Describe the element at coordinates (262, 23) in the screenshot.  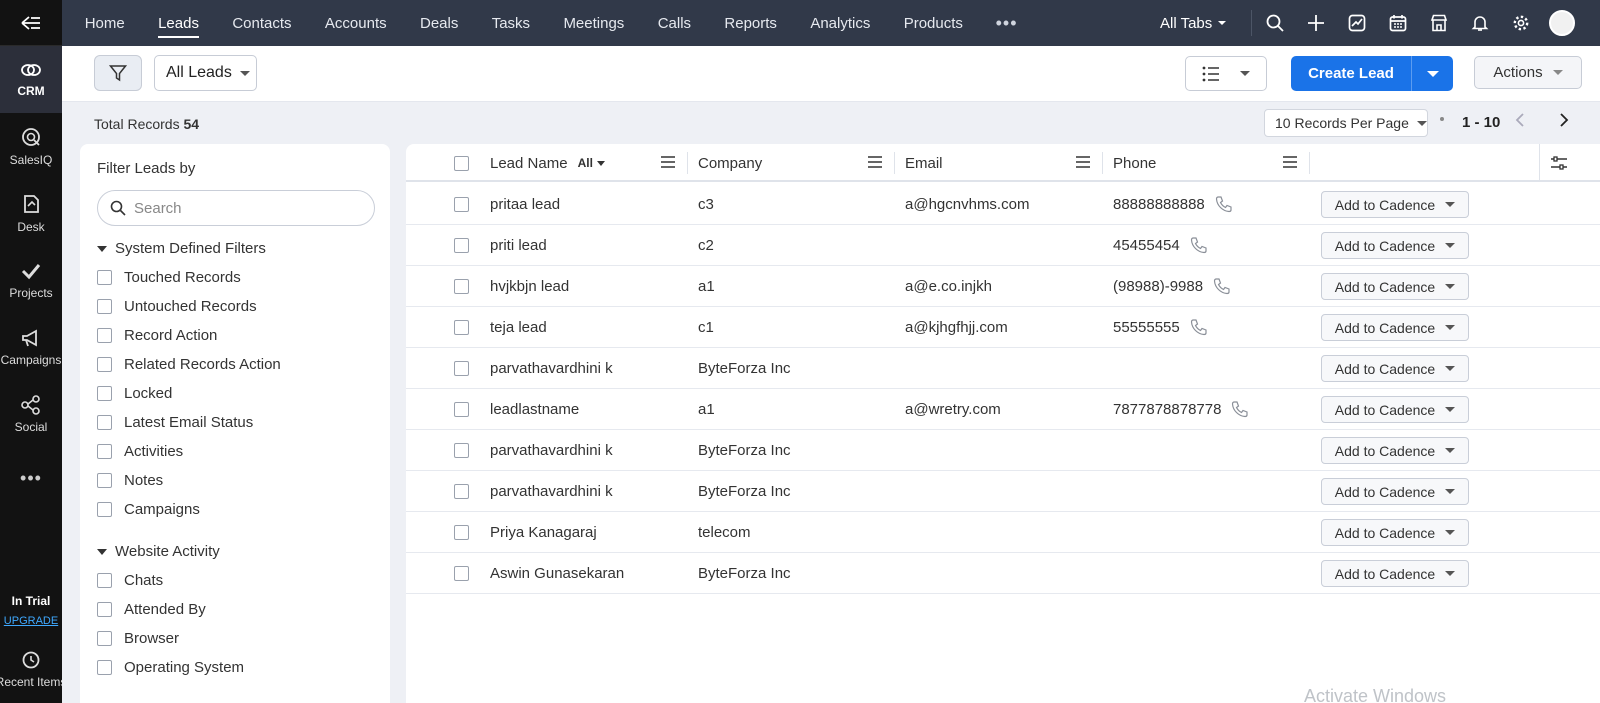
I see `tab-contacts: Contacts` at that location.